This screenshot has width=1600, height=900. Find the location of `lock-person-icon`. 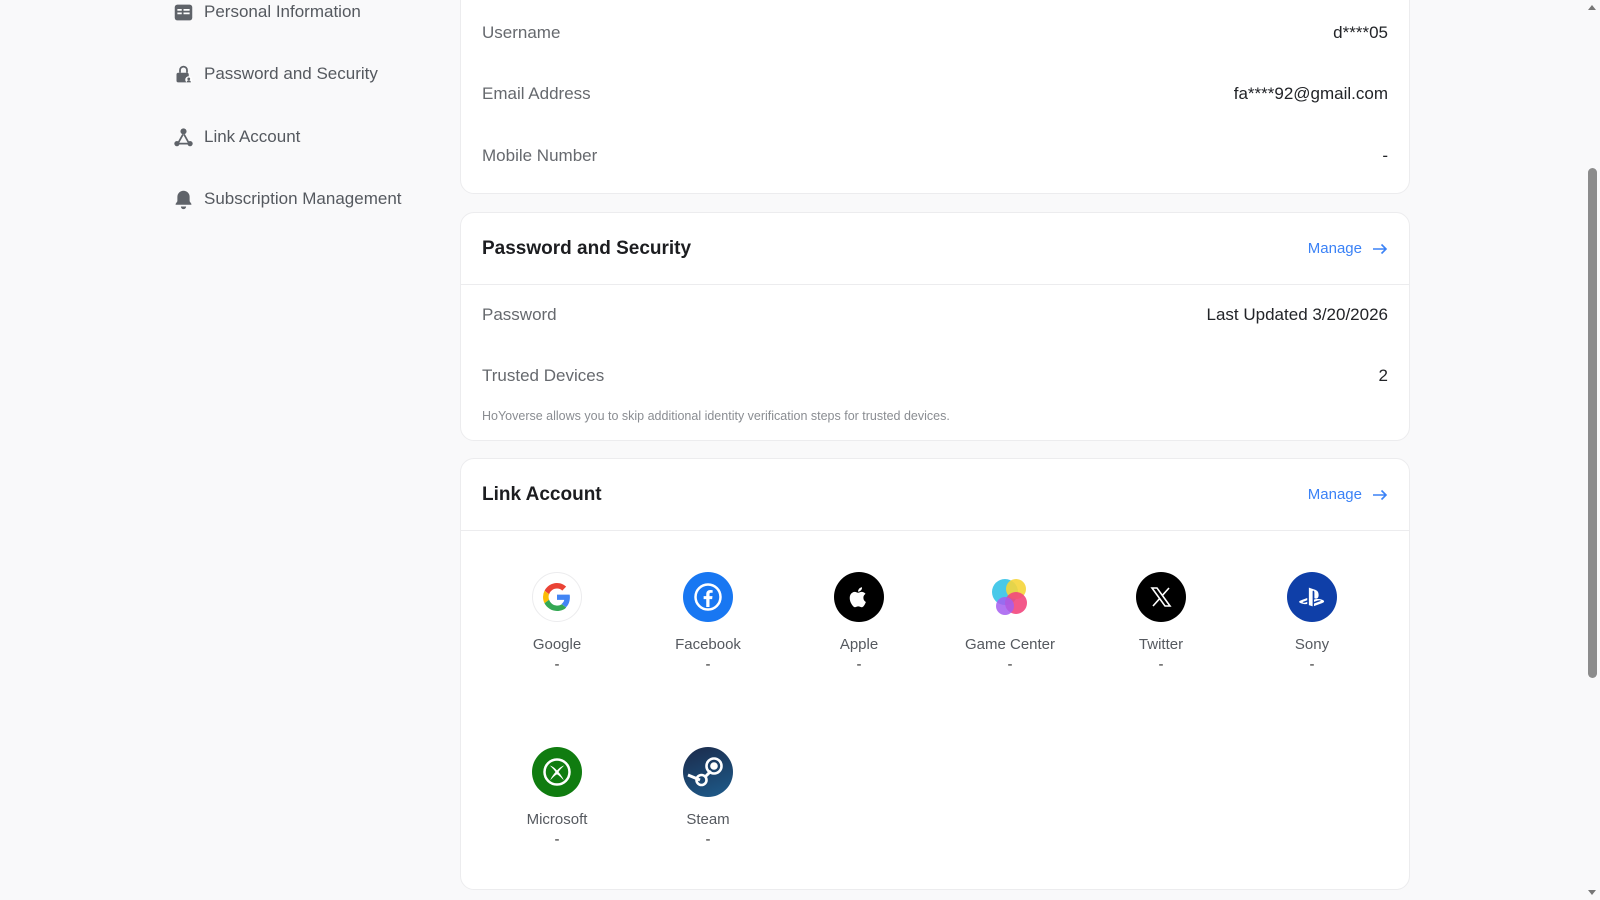

lock-person-icon is located at coordinates (183, 74).